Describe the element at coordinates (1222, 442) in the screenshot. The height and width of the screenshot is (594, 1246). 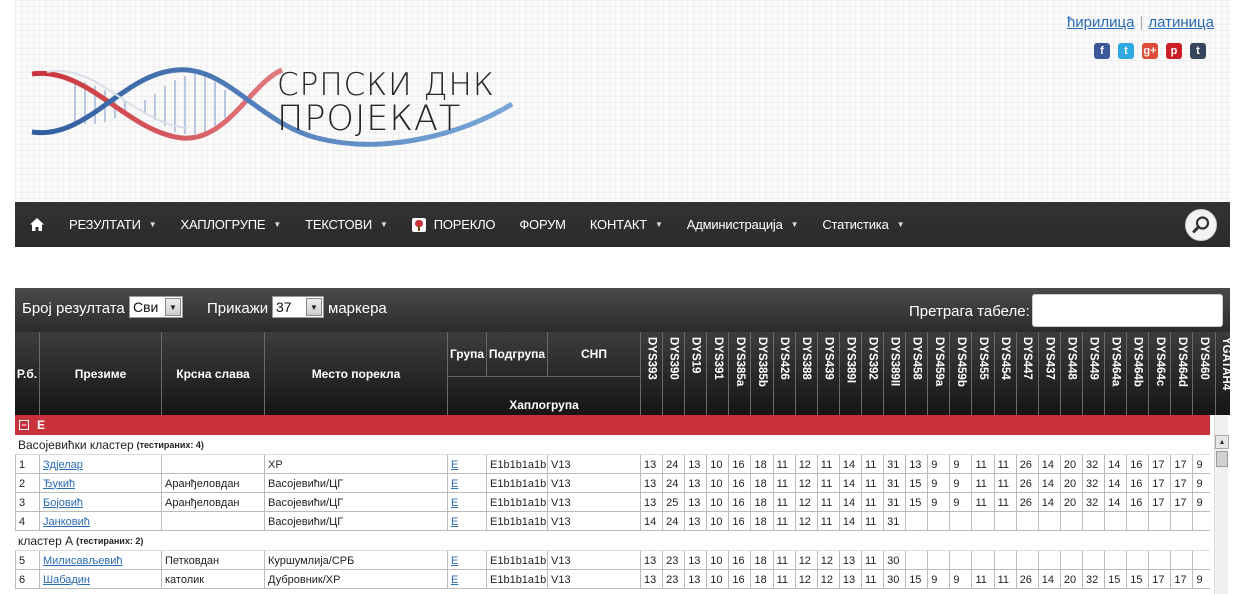
I see `scroll-up-icon: ▲` at that location.